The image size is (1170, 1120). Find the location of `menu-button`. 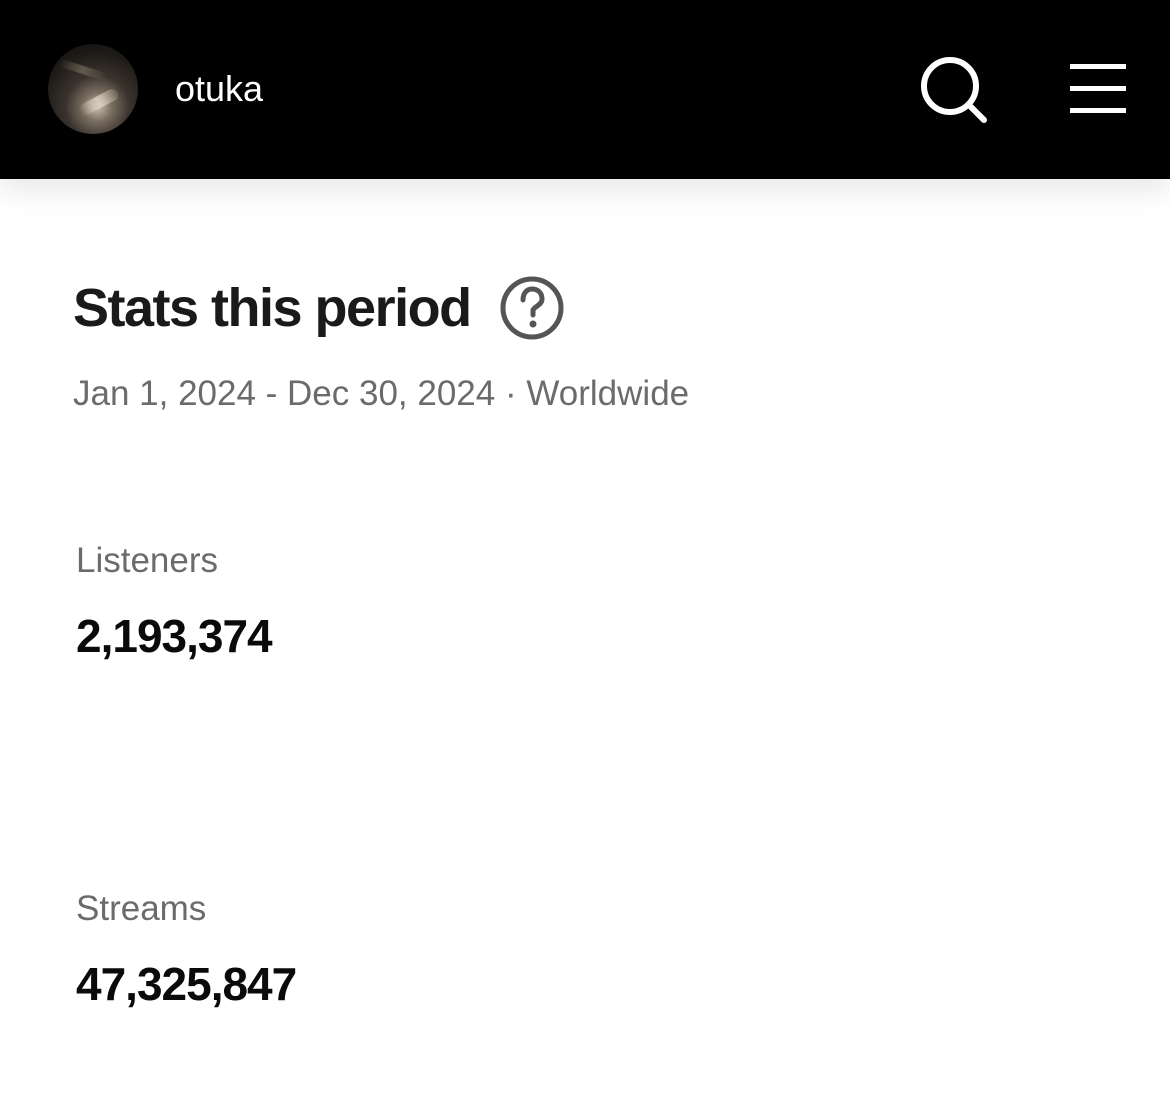

menu-button is located at coordinates (1098, 89).